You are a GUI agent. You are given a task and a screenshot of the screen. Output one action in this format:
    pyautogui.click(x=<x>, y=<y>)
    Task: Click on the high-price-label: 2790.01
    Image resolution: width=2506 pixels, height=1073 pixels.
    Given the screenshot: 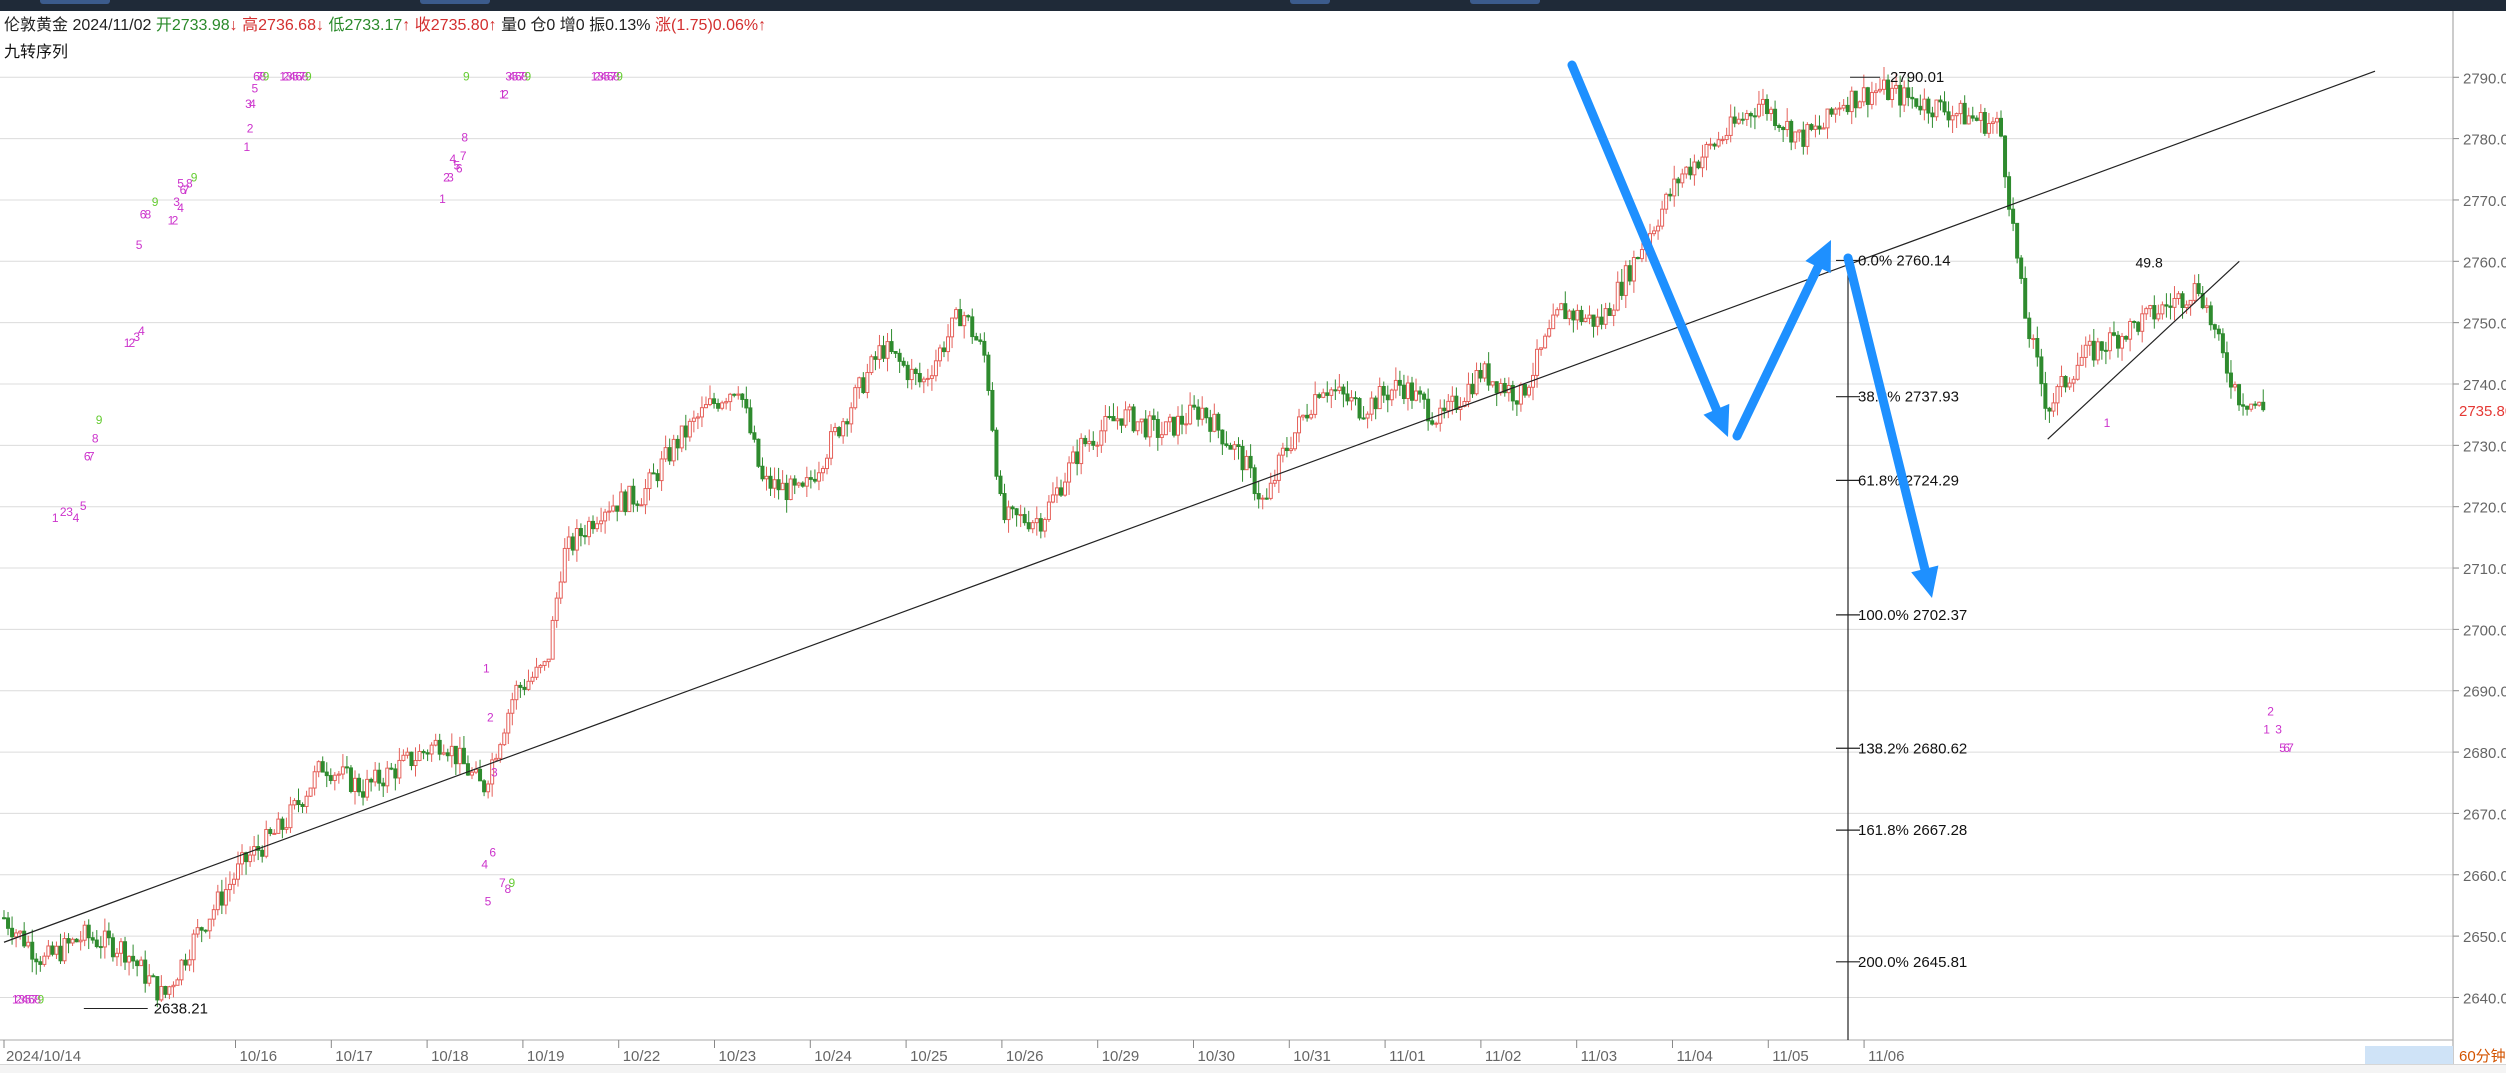 What is the action you would take?
    pyautogui.click(x=1917, y=77)
    